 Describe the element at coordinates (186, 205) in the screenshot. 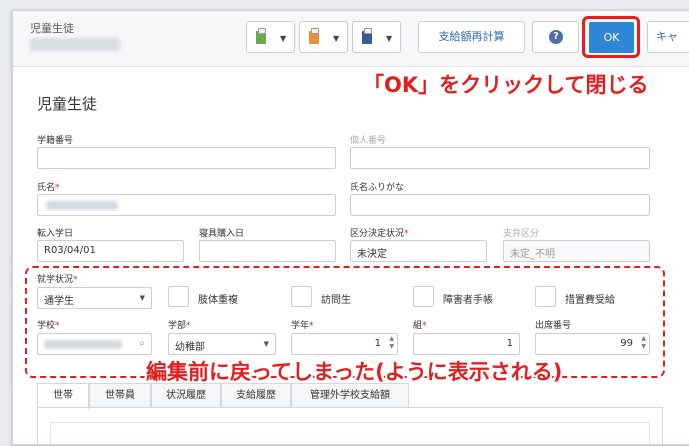

I see `name-input` at that location.